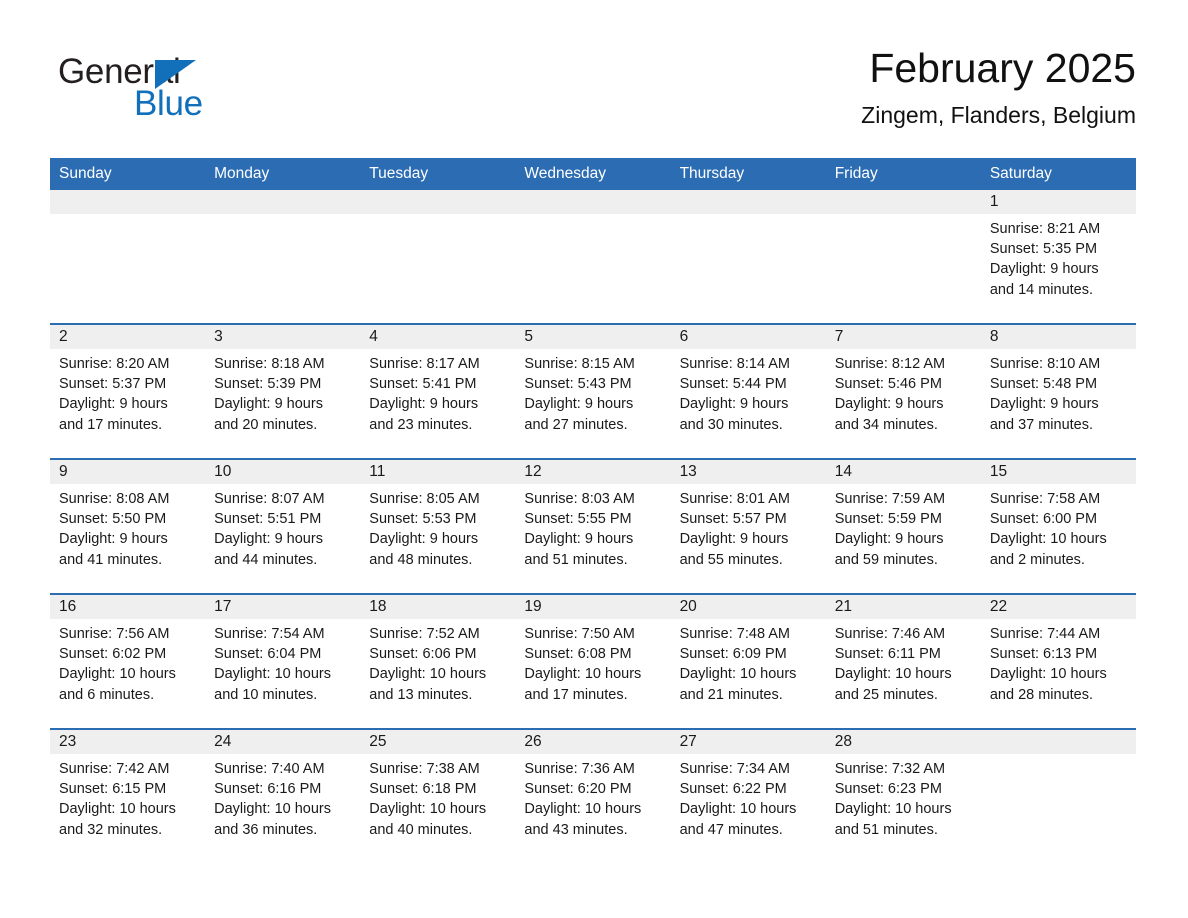 This screenshot has height=918, width=1188. Describe the element at coordinates (731, 424) in the screenshot. I see `daylight-text-cont: and 30 minutes.` at that location.